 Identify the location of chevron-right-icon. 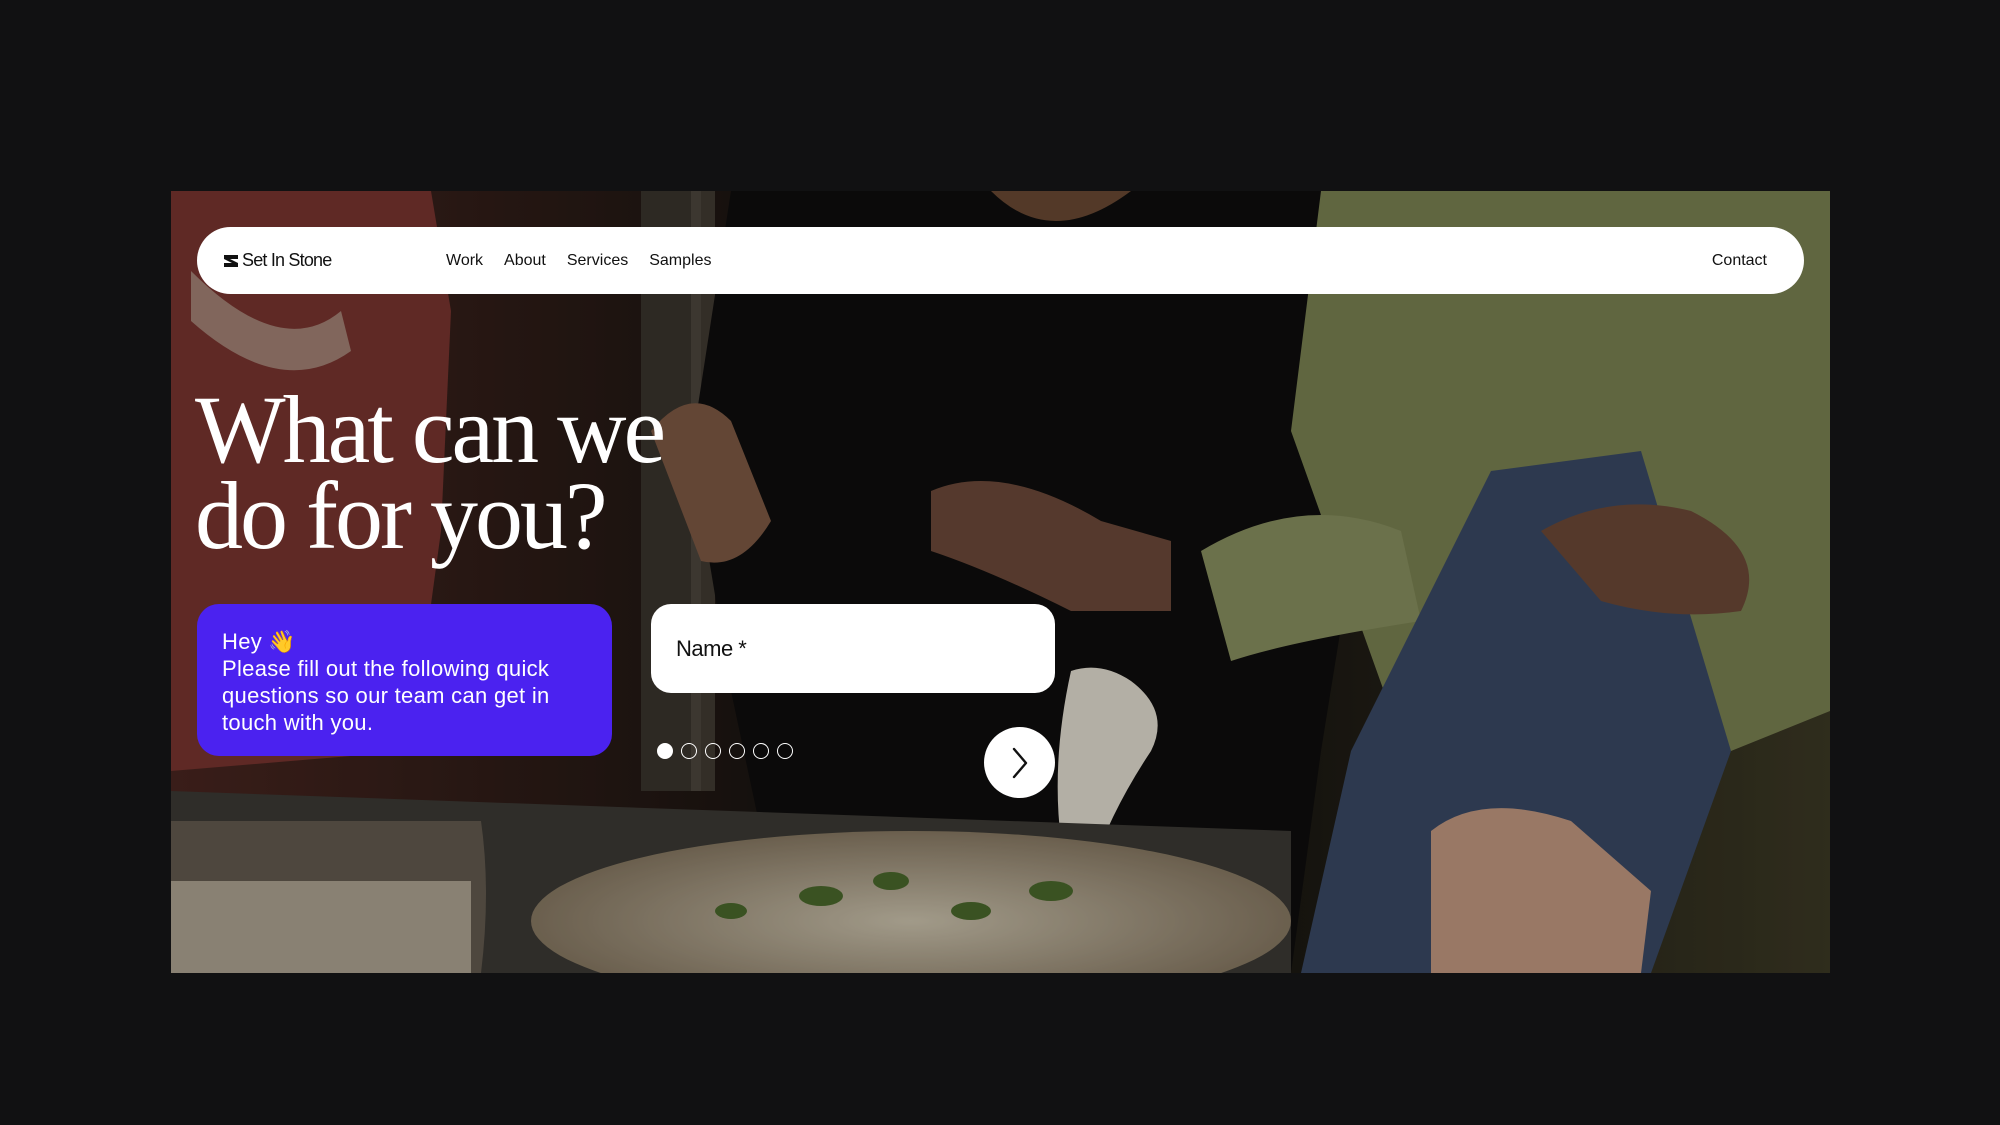
(1019, 762).